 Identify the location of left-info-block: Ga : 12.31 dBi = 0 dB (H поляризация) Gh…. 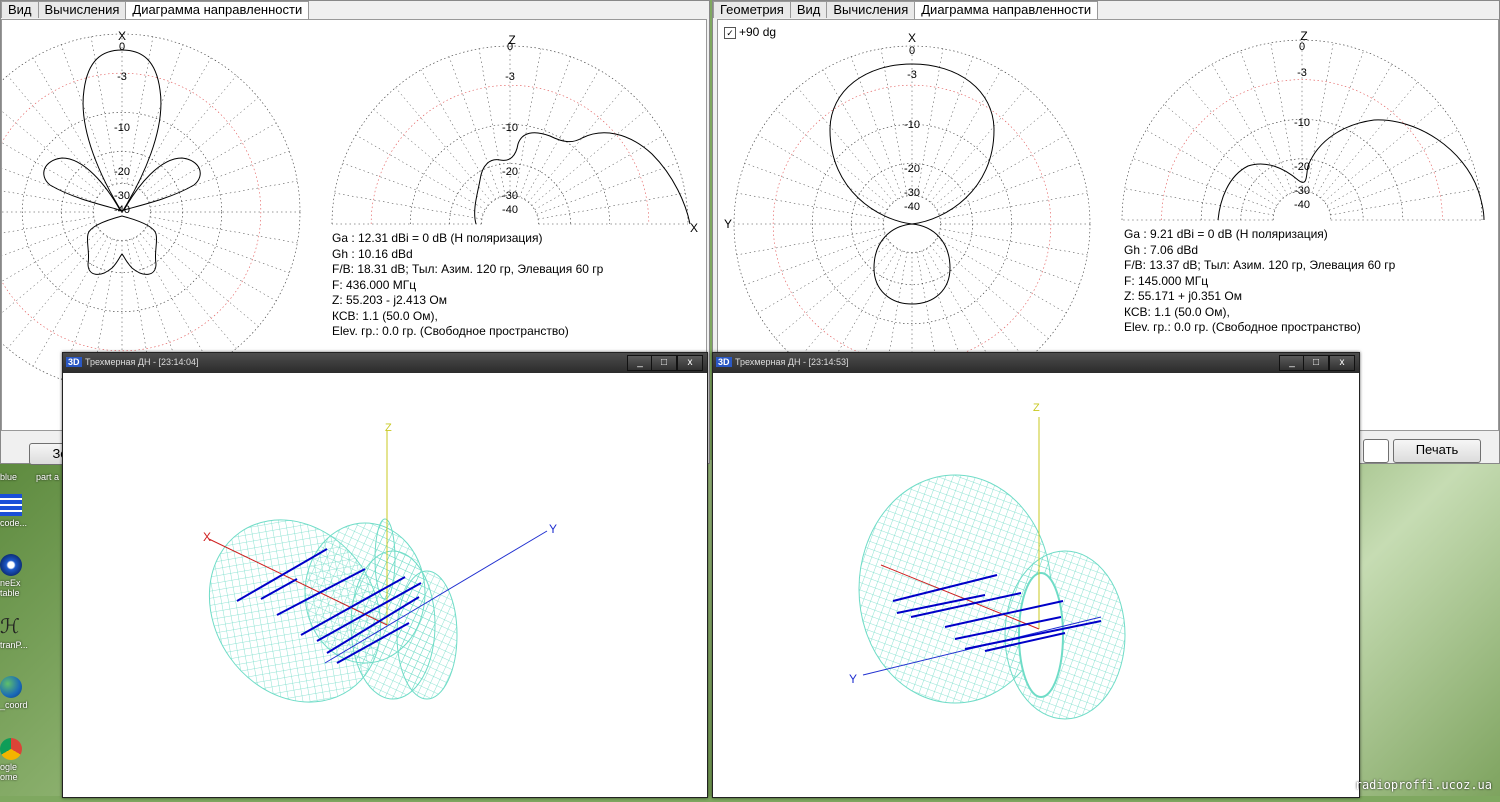
(467, 285).